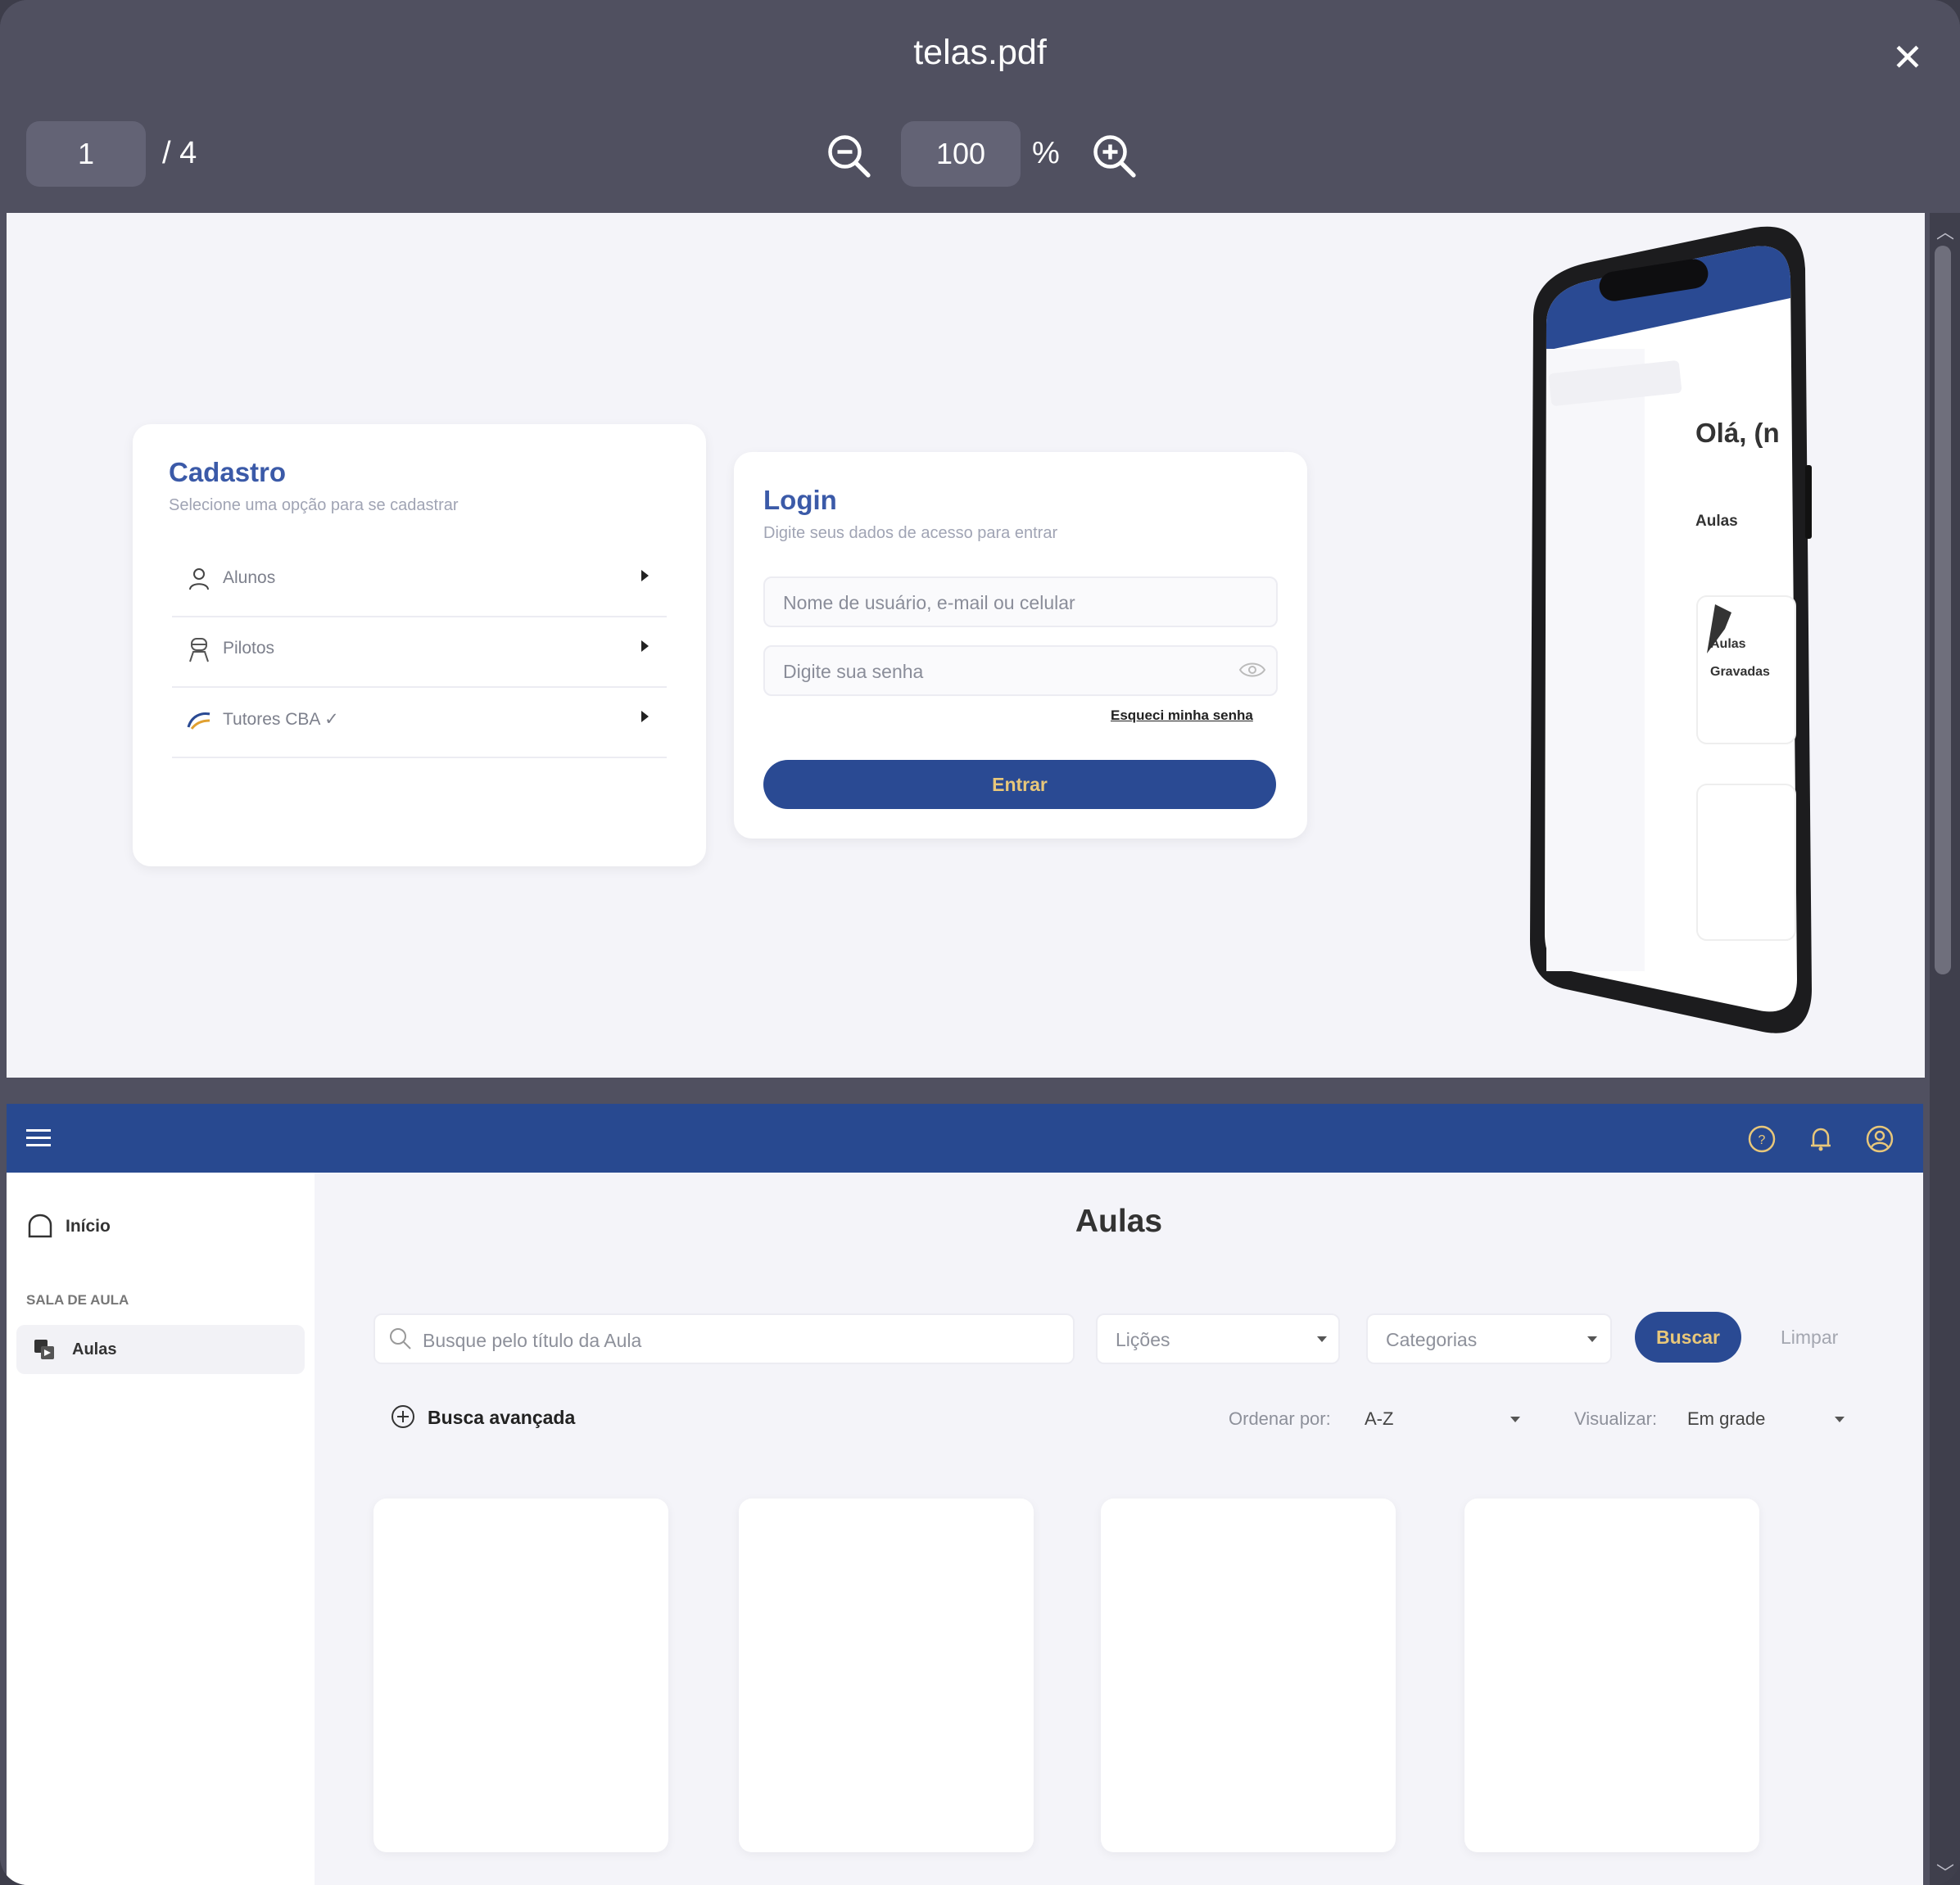 This screenshot has height=1885, width=1960. What do you see at coordinates (501, 1418) in the screenshot?
I see `advanced-search-link: Busca avançada` at bounding box center [501, 1418].